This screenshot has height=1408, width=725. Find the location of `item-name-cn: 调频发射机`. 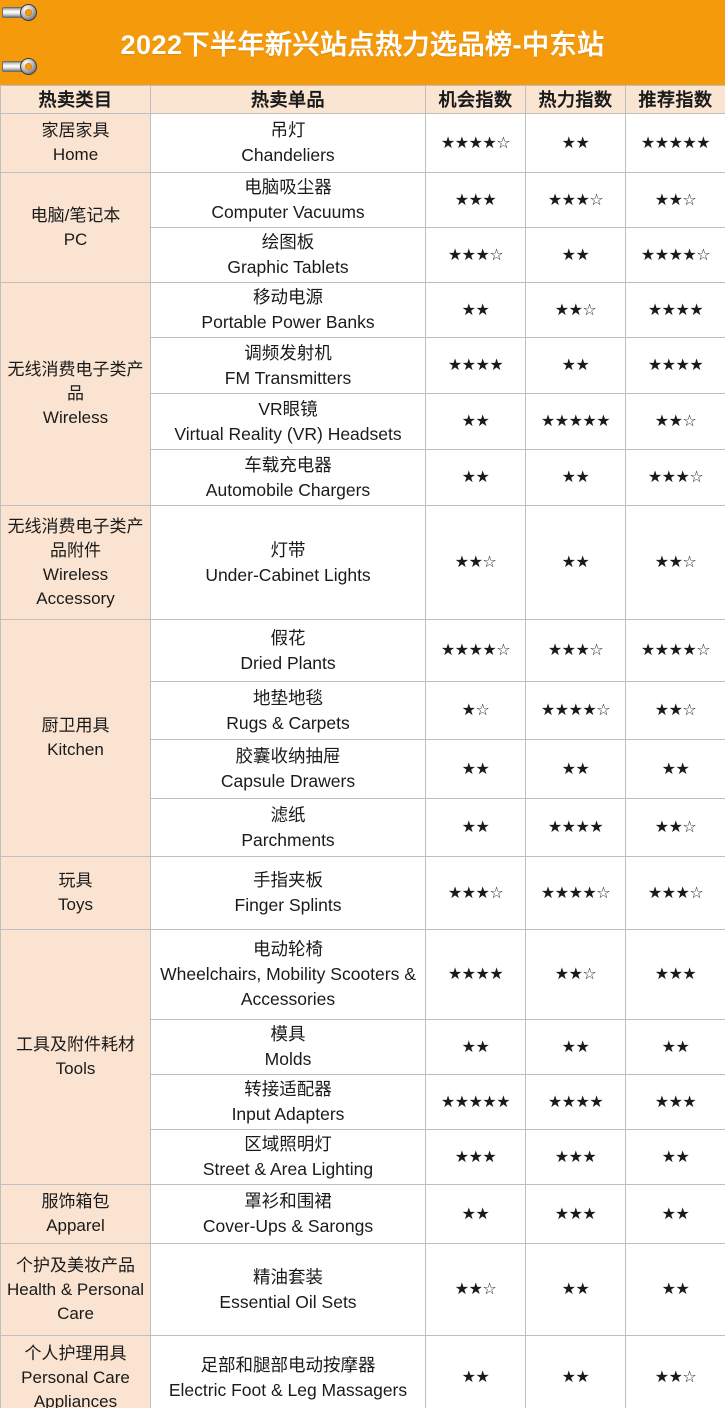

item-name-cn: 调频发射机 is located at coordinates (288, 352).